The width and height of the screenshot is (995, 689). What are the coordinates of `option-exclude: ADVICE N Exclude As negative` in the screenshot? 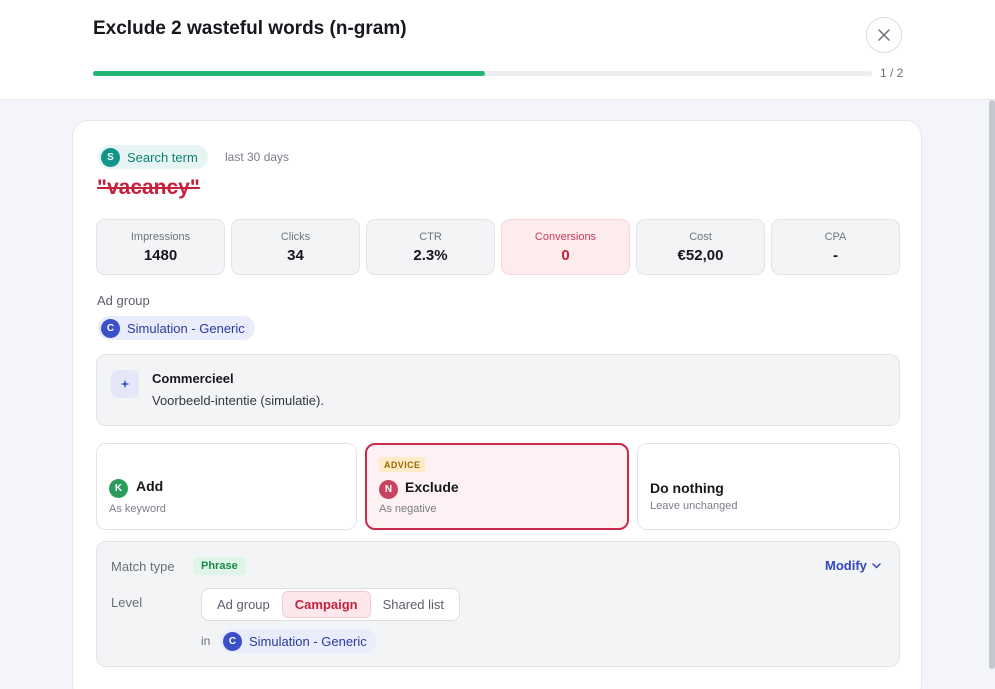 It's located at (497, 486).